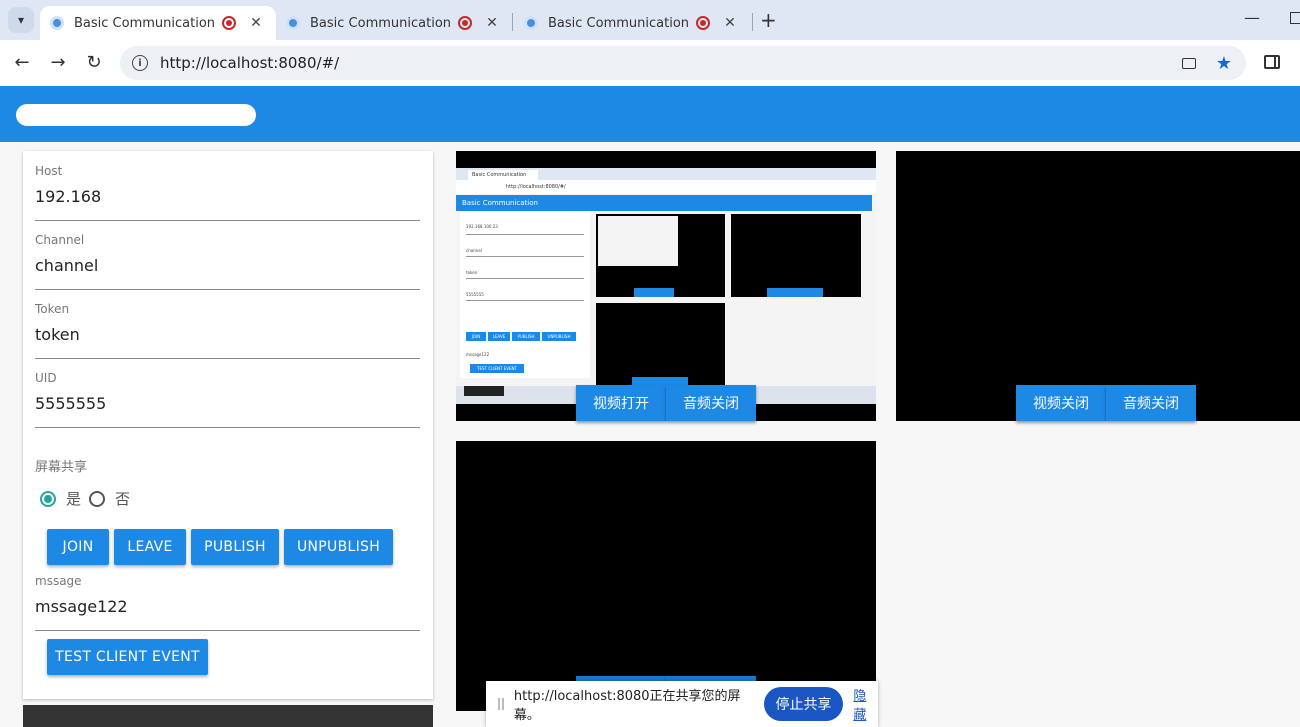  Describe the element at coordinates (227, 220) in the screenshot. I see `host-underline` at that location.